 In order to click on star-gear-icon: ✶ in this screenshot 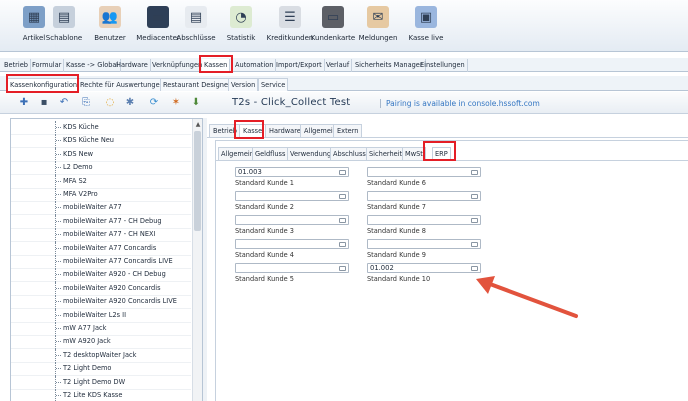, I will do `click(176, 103)`.